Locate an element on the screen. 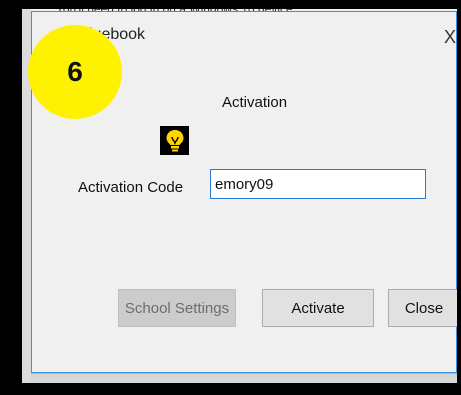 Image resolution: width=461 pixels, height=395 pixels. step-badge: 6 is located at coordinates (75, 72).